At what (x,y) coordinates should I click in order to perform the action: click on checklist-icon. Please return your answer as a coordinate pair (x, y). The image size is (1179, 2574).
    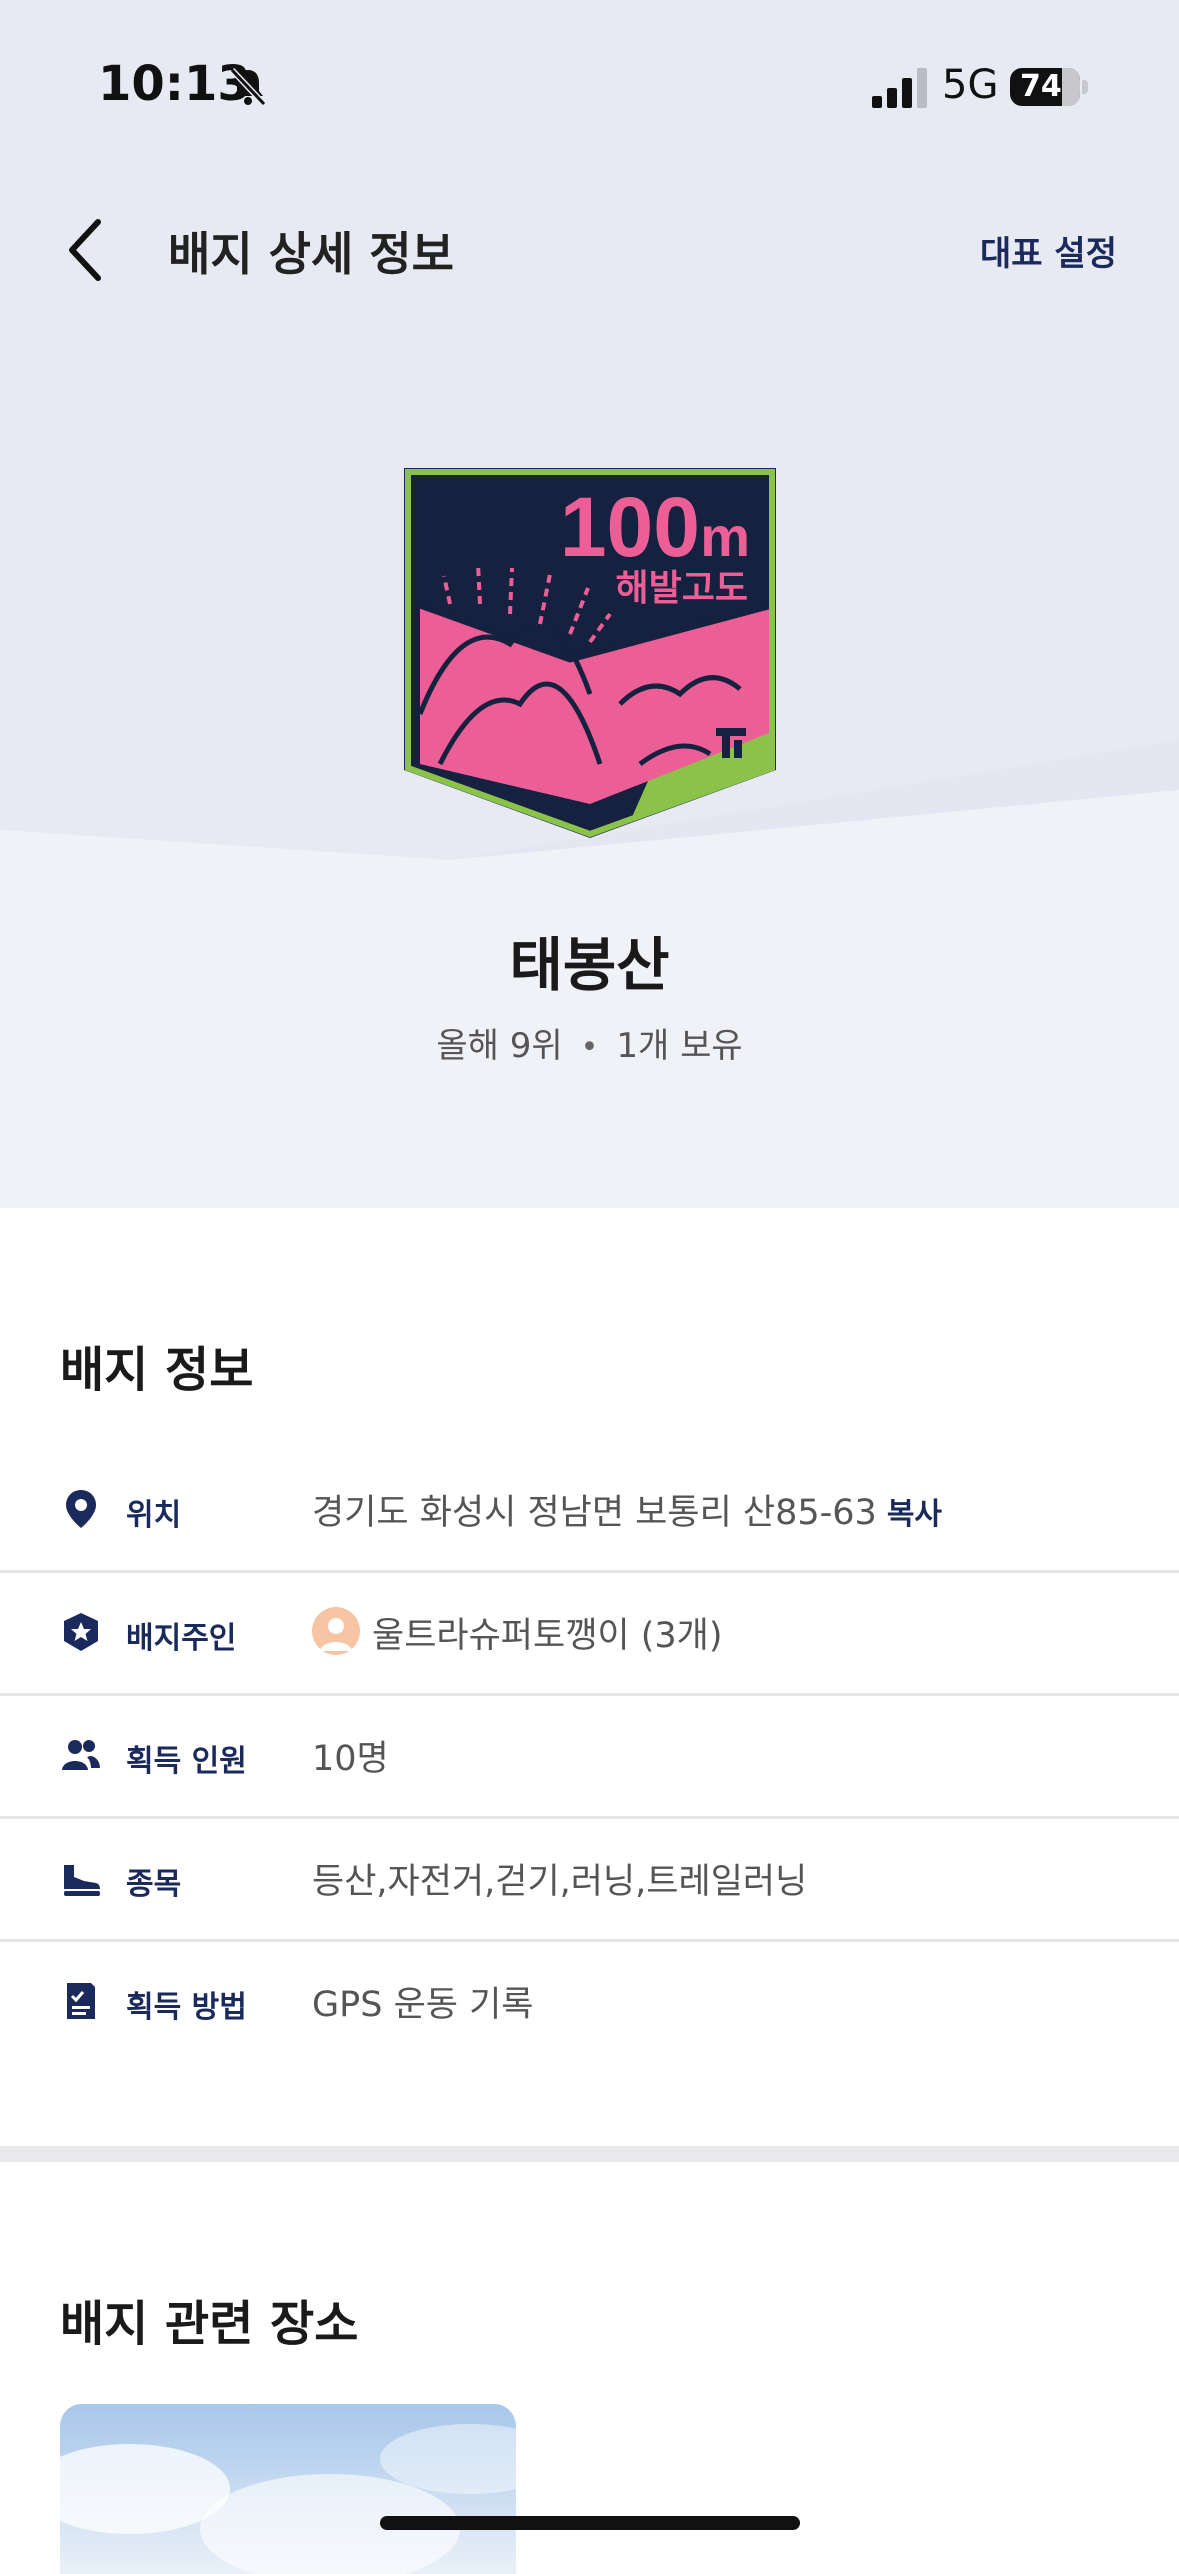
    Looking at the image, I should click on (81, 2001).